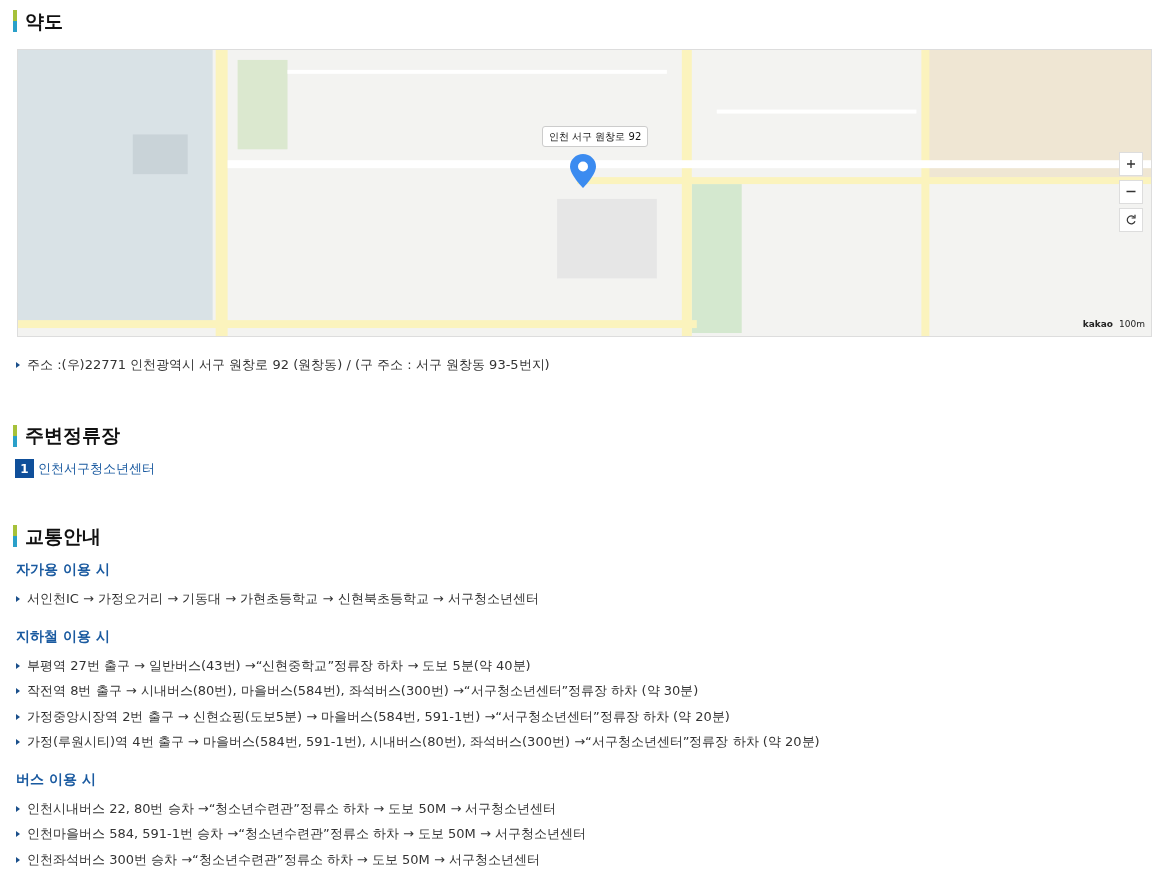 The width and height of the screenshot is (1157, 893). What do you see at coordinates (1132, 325) in the screenshot?
I see `scale-label: 100m` at bounding box center [1132, 325].